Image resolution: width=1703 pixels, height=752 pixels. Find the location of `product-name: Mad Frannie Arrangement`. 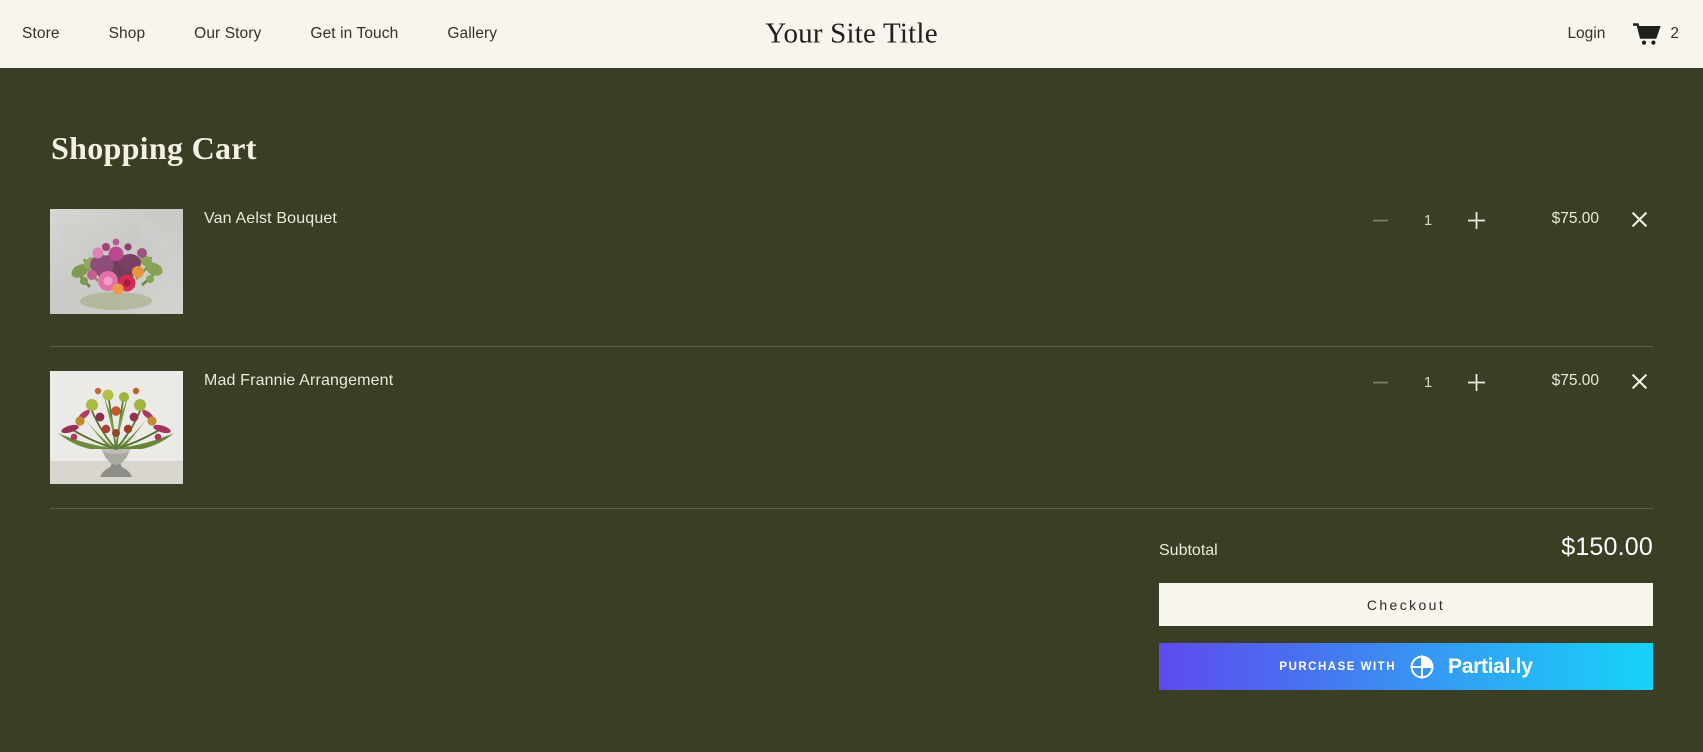

product-name: Mad Frannie Arrangement is located at coordinates (776, 380).